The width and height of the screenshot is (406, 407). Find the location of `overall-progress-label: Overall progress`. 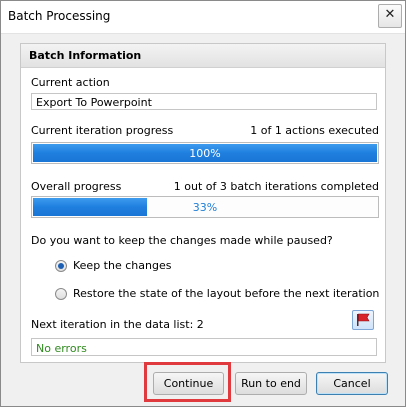

overall-progress-label: Overall progress is located at coordinates (76, 186).